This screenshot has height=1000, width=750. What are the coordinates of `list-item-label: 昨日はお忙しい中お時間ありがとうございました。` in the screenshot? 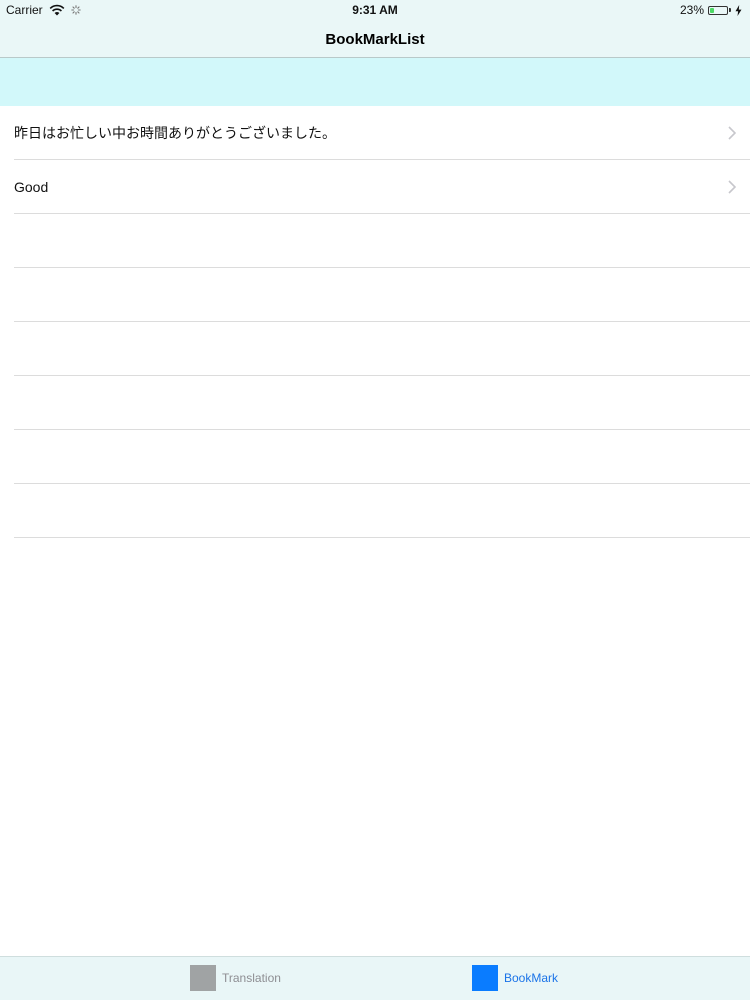 It's located at (175, 133).